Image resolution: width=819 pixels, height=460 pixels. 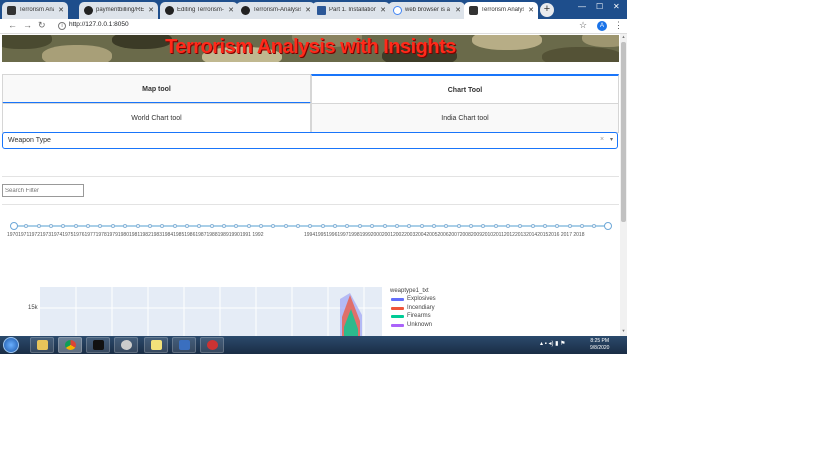 I want to click on terminal-icon, so click(x=98, y=345).